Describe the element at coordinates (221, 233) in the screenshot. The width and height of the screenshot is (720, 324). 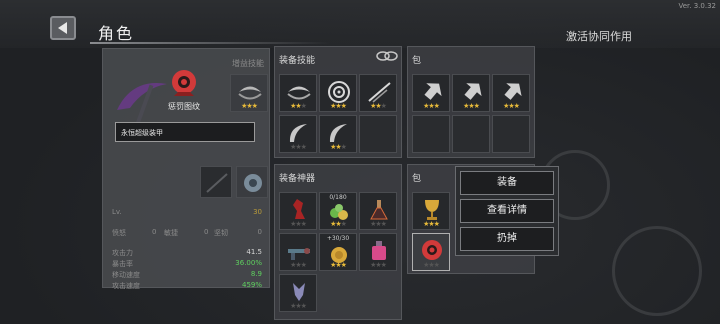
I see `counter-label: 坚韧` at that location.